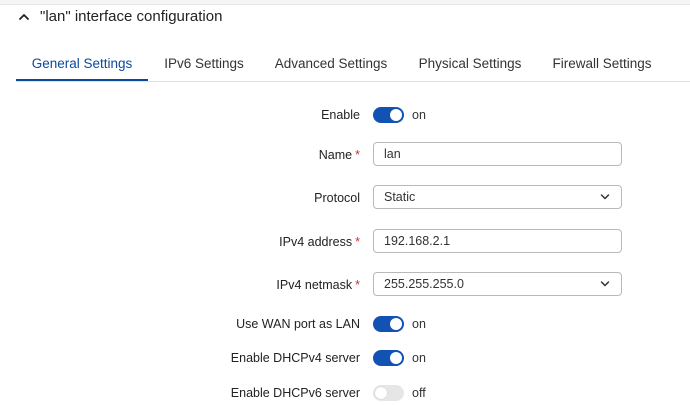  Describe the element at coordinates (497, 197) in the screenshot. I see `protocol-select: Static` at that location.